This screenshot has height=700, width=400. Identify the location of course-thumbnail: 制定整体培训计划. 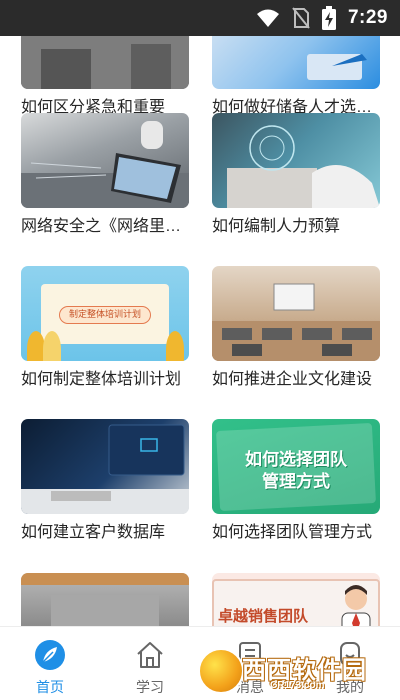
(105, 313).